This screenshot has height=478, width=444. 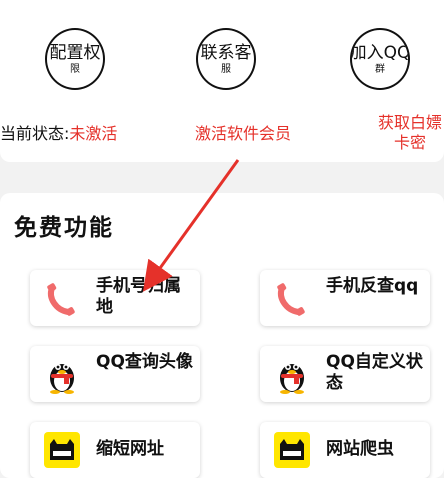 What do you see at coordinates (93, 133) in the screenshot?
I see `status-value: 未激活` at bounding box center [93, 133].